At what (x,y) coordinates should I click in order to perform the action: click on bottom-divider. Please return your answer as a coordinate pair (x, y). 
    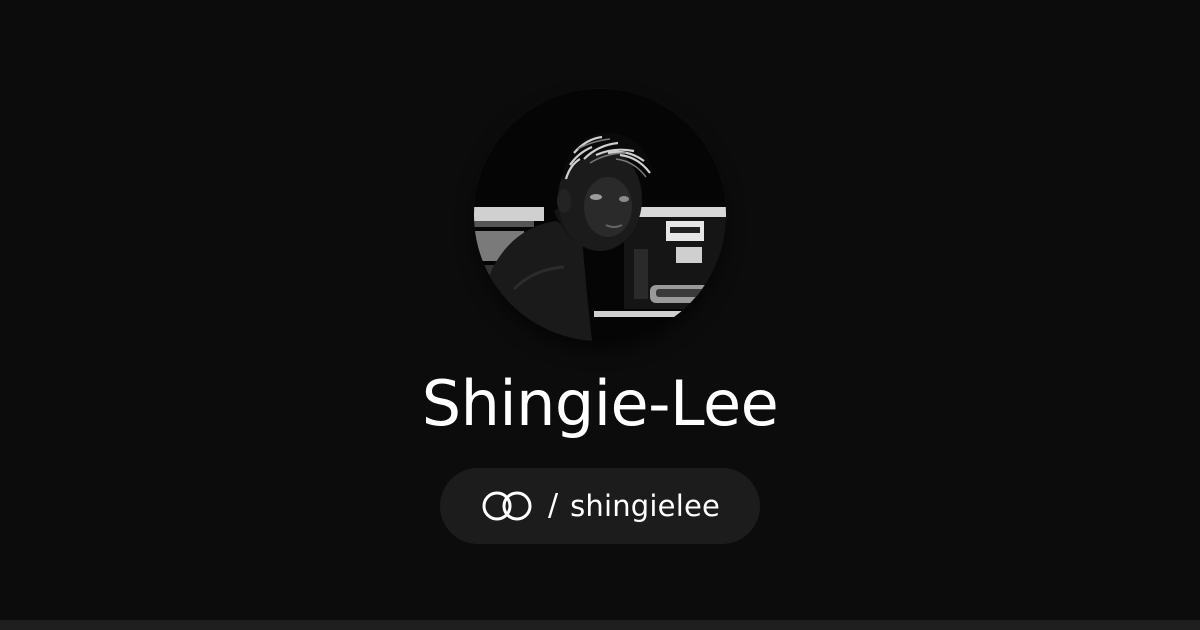
    Looking at the image, I should click on (600, 625).